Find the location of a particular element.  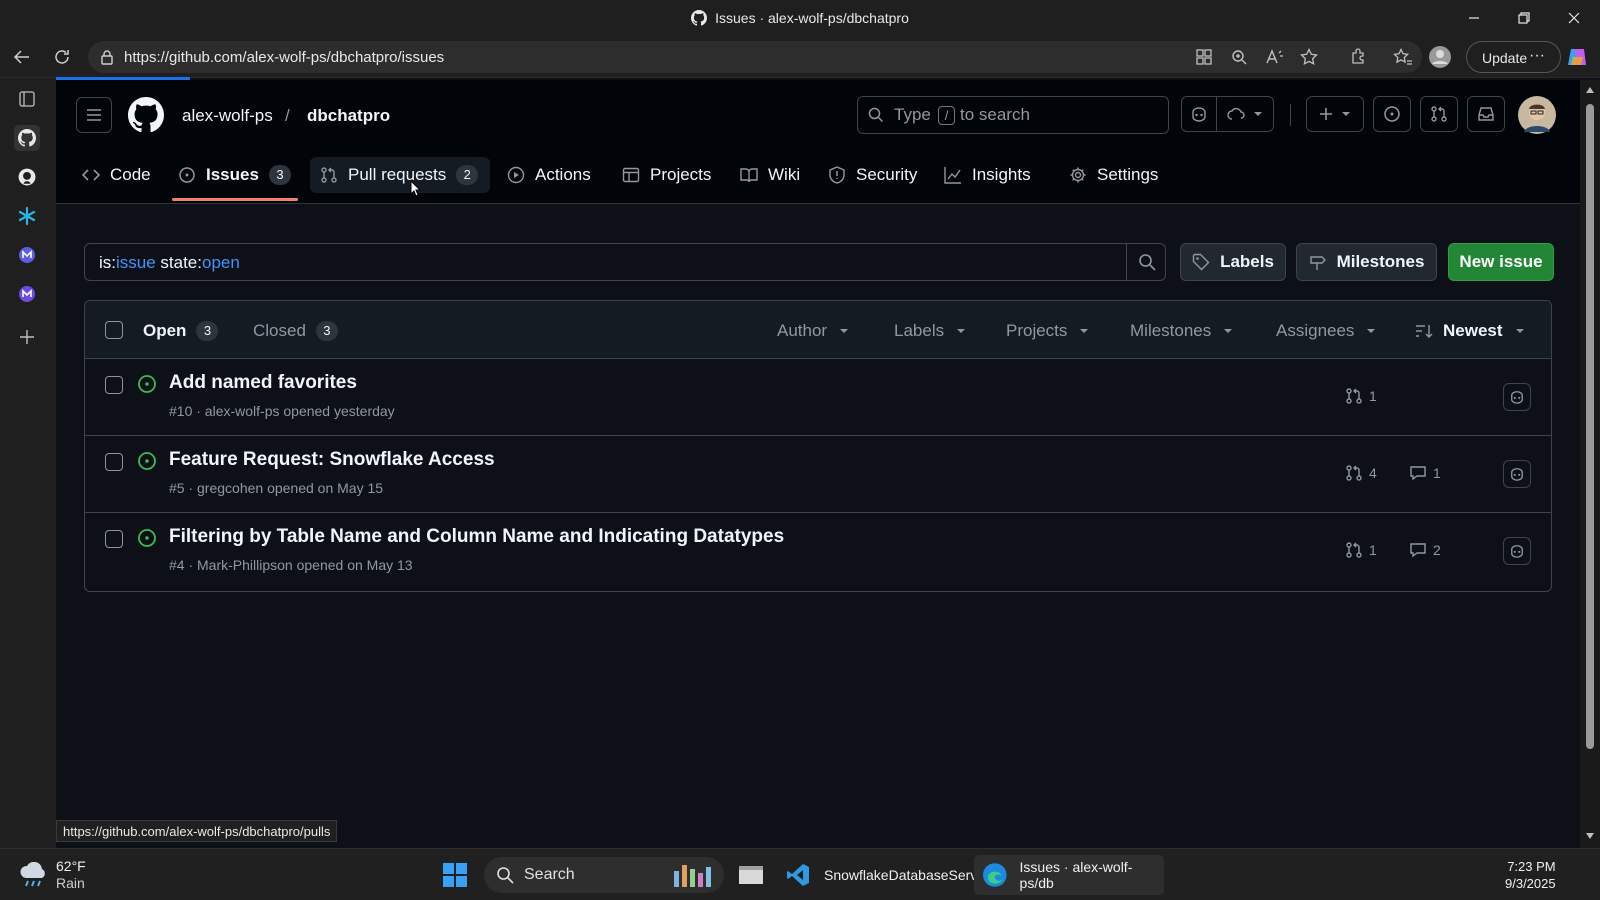

inbox-button is located at coordinates (1486, 114).